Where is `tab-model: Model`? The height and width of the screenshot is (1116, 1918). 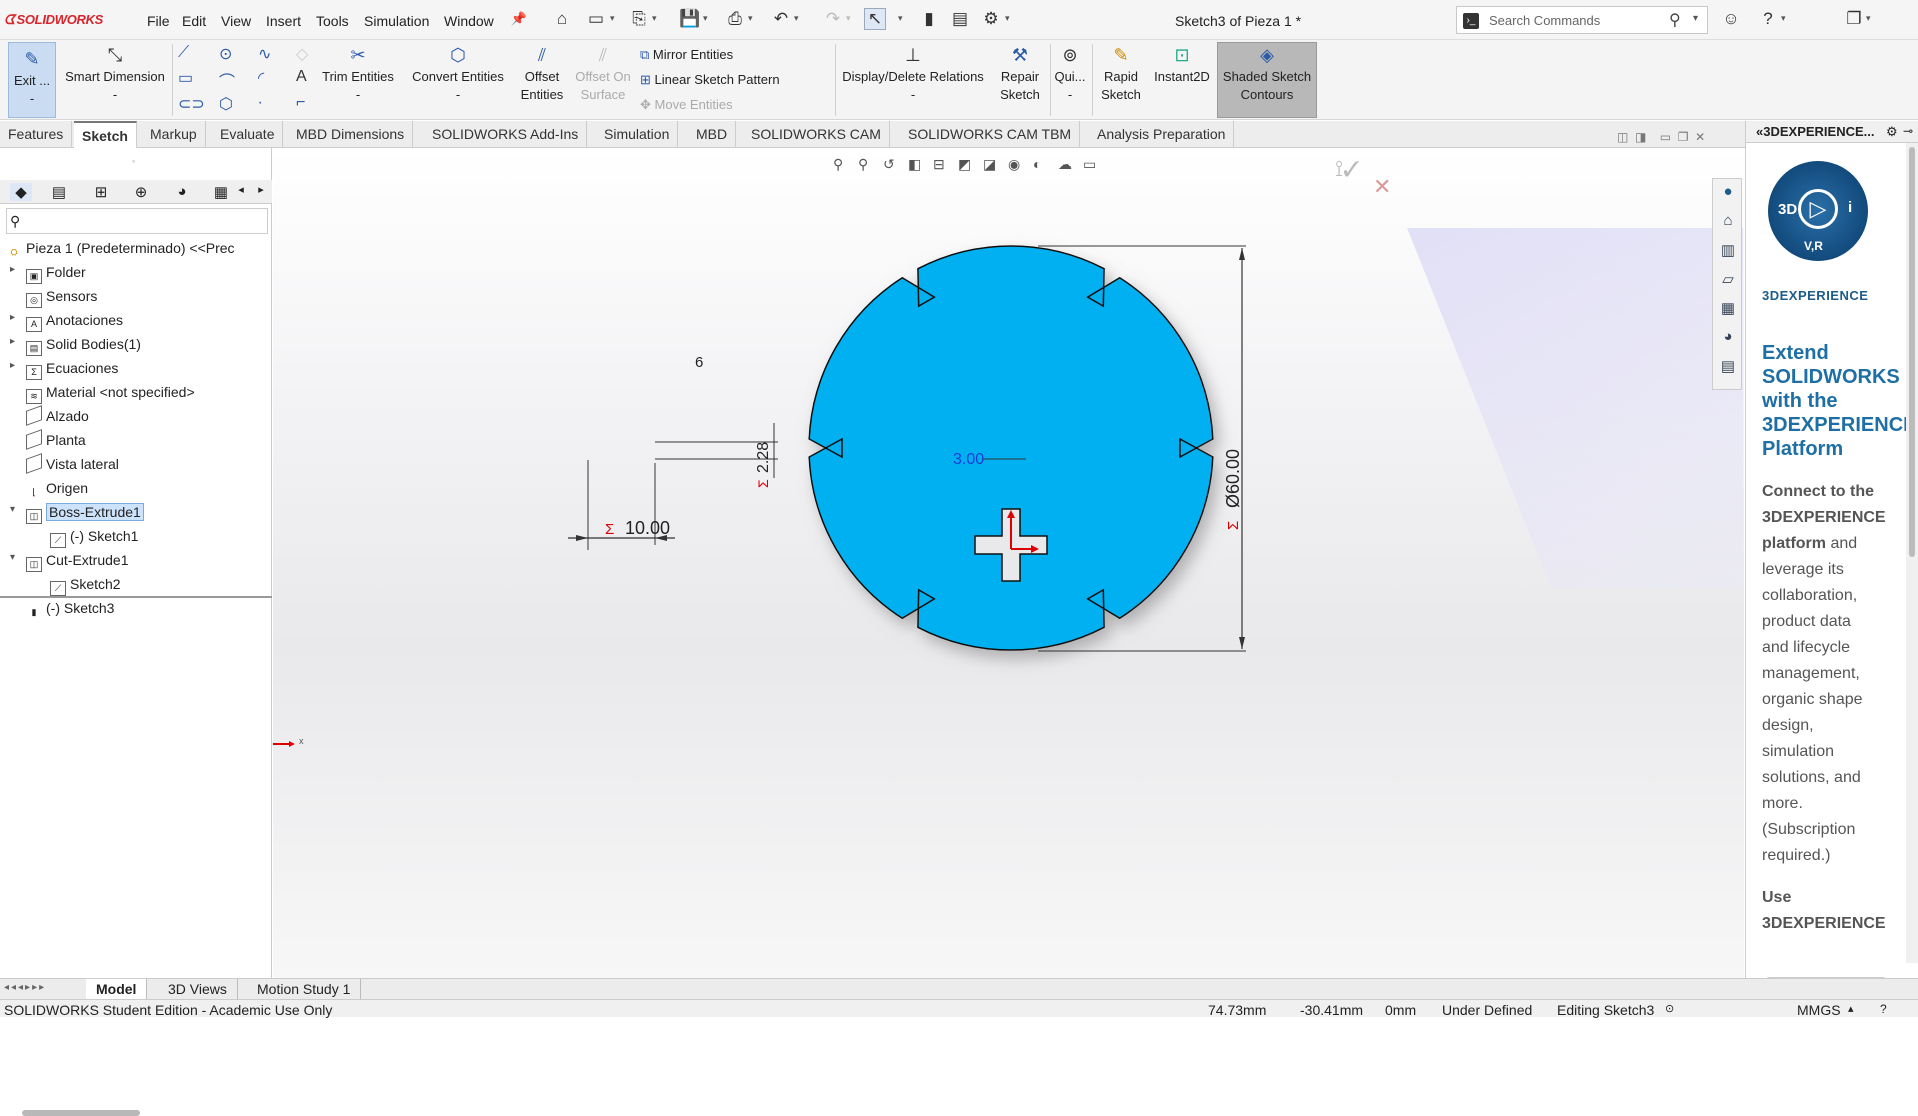
tab-model: Model is located at coordinates (117, 989).